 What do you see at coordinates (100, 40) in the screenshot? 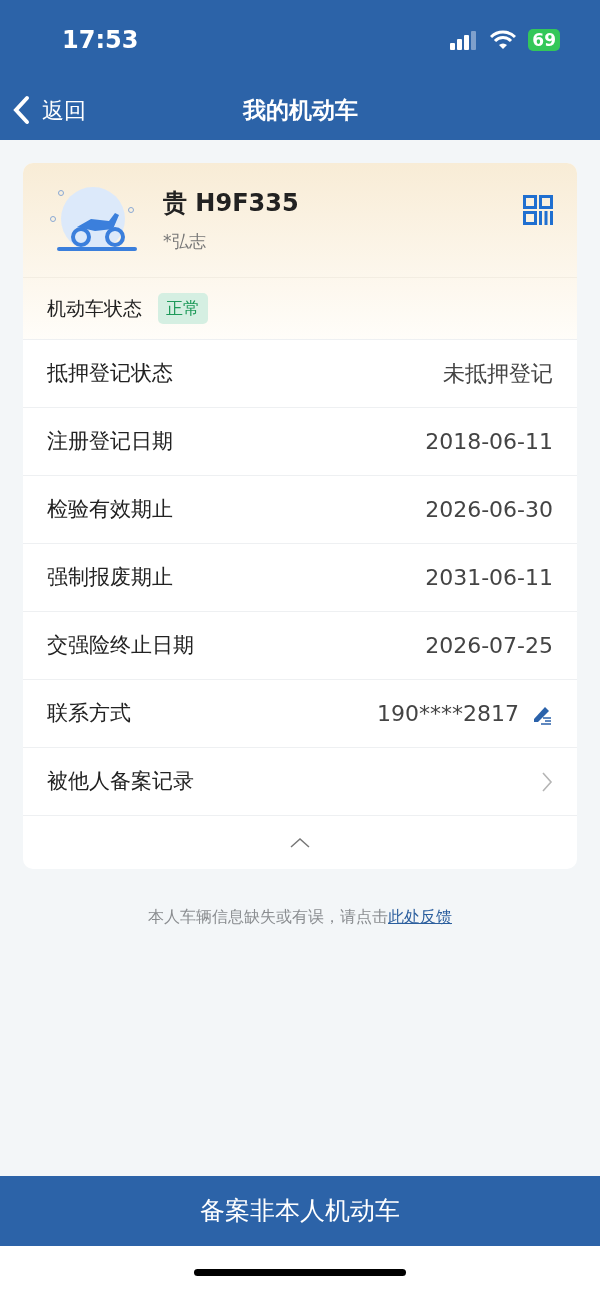
I see `status-time: 17:53` at bounding box center [100, 40].